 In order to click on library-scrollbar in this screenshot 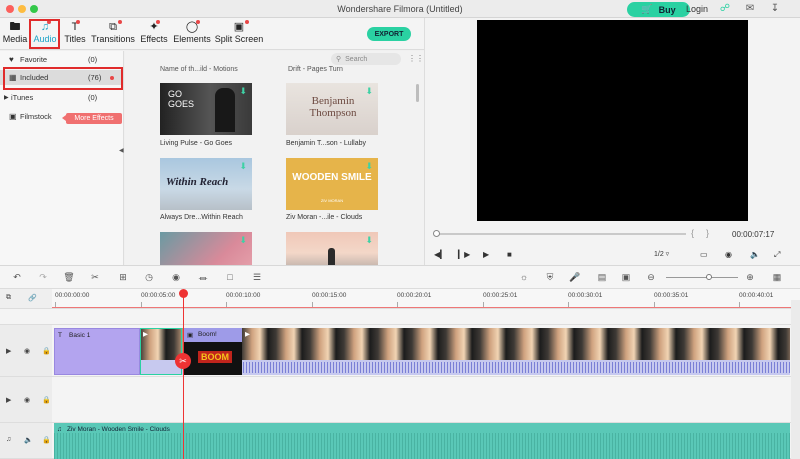, I will do `click(417, 93)`.